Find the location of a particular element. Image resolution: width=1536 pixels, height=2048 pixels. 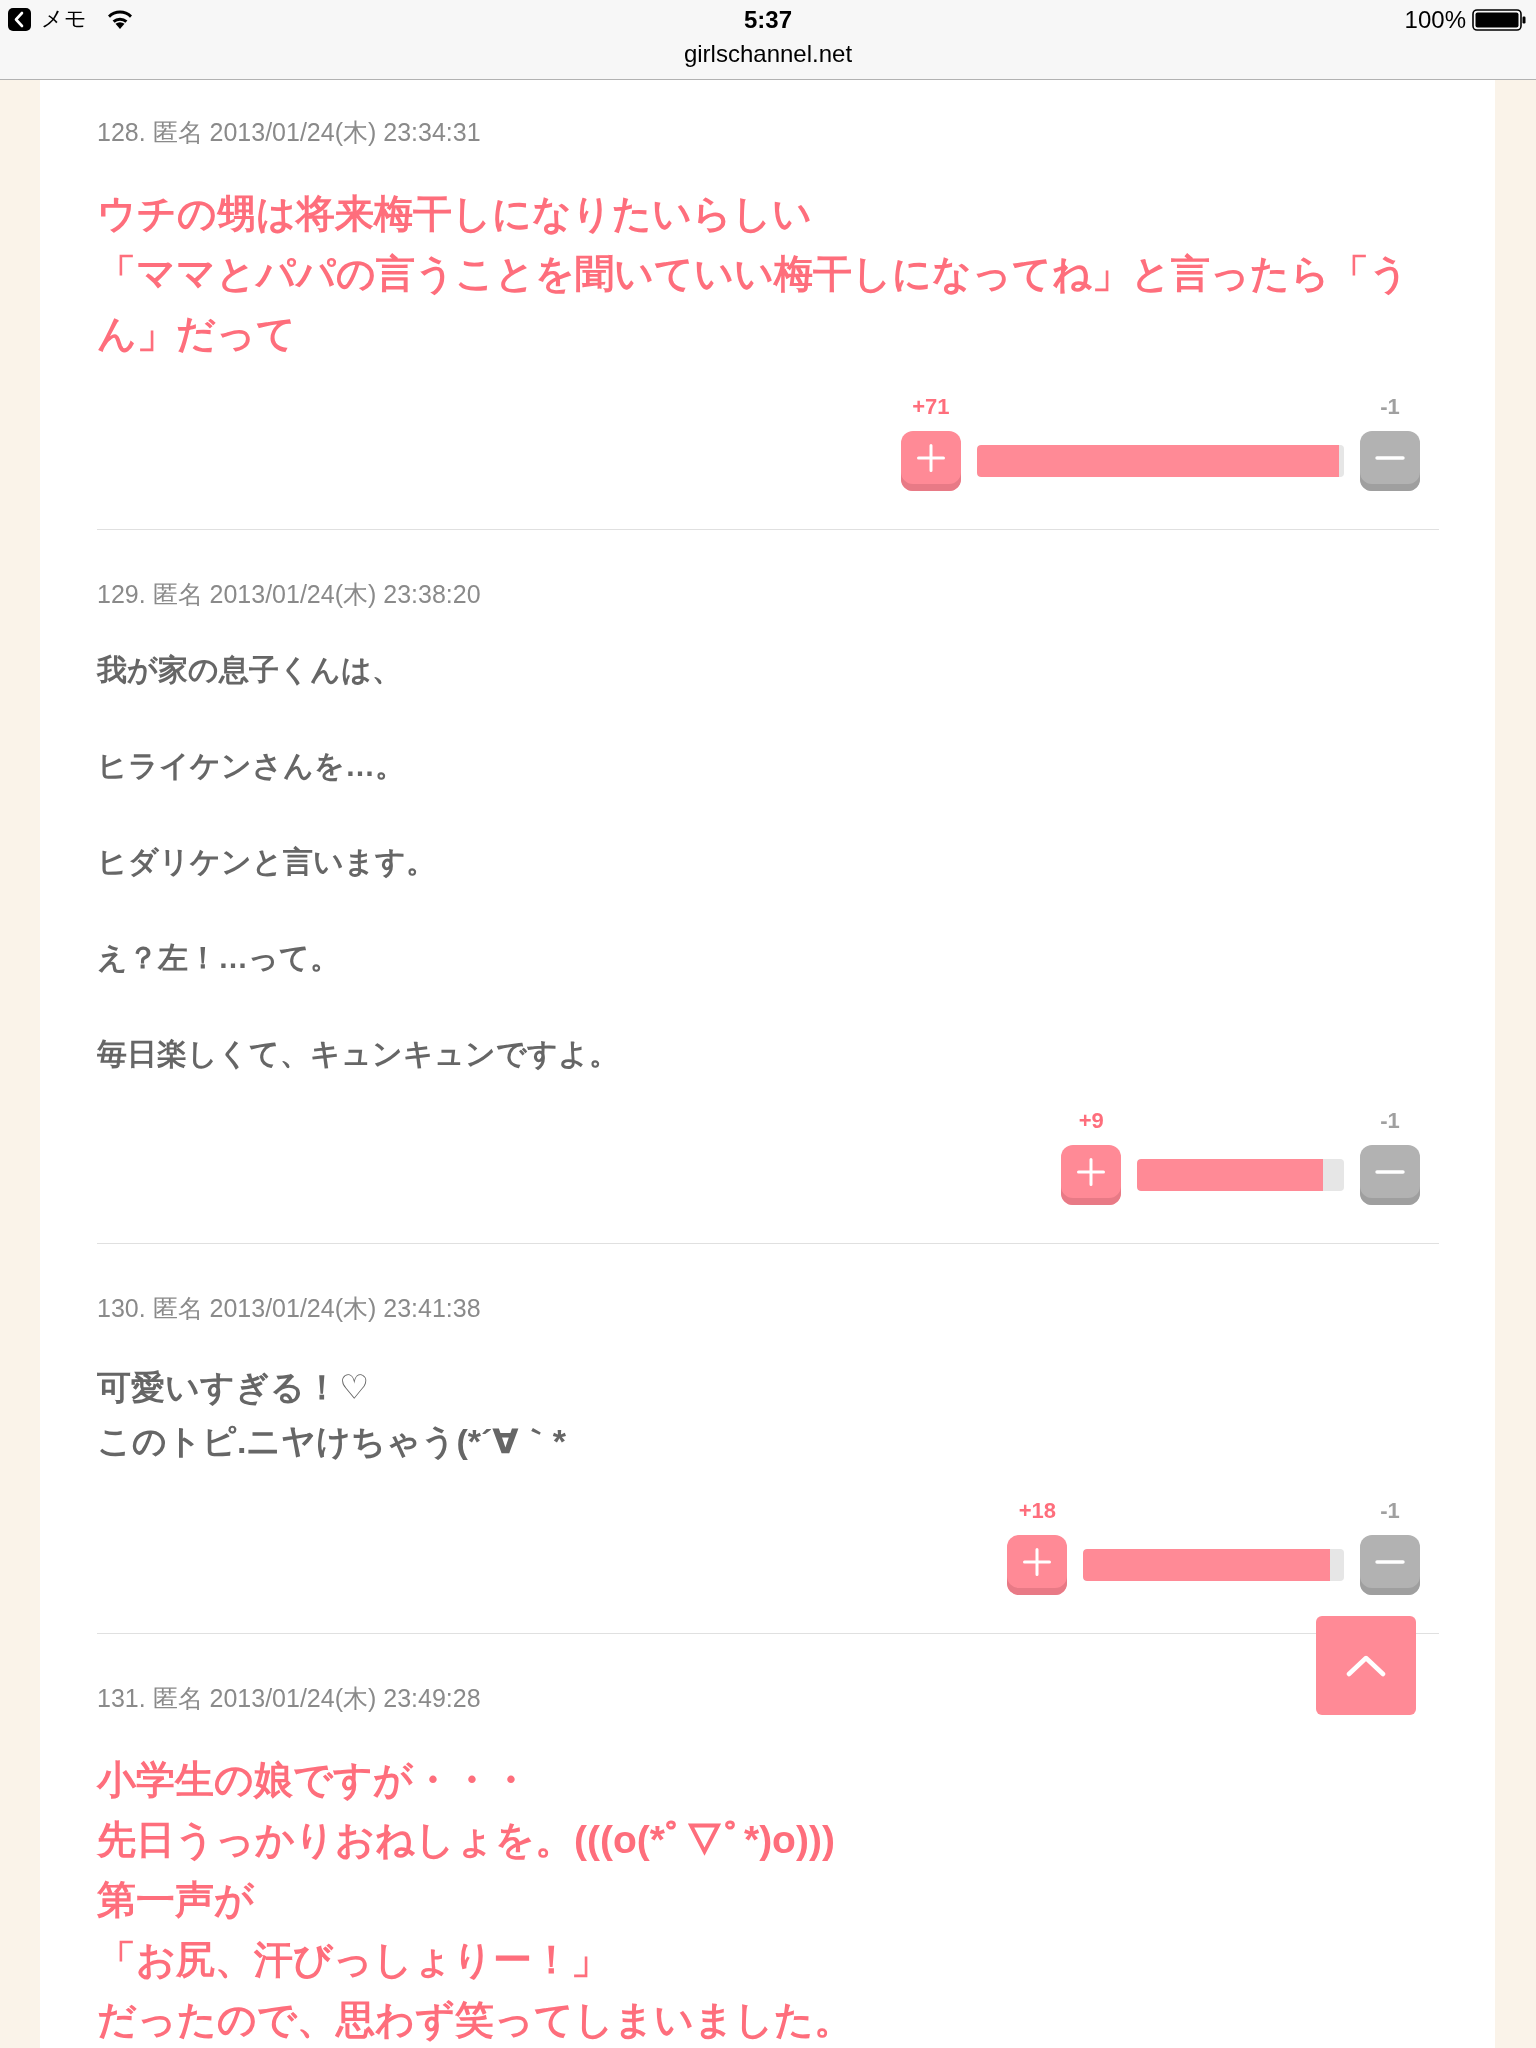

comment-text: 我が家の息子くんは、 is located at coordinates (250, 670).